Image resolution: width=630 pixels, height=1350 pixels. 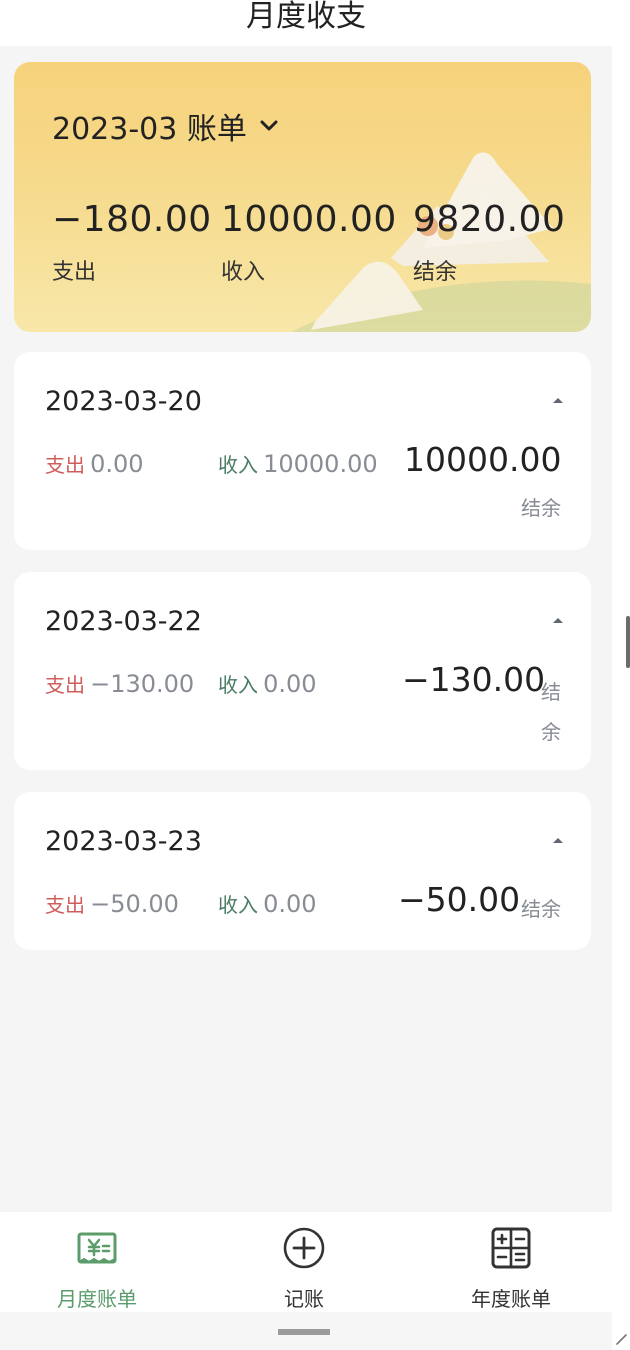 I want to click on tab-label: 月度账单, so click(x=97, y=1299).